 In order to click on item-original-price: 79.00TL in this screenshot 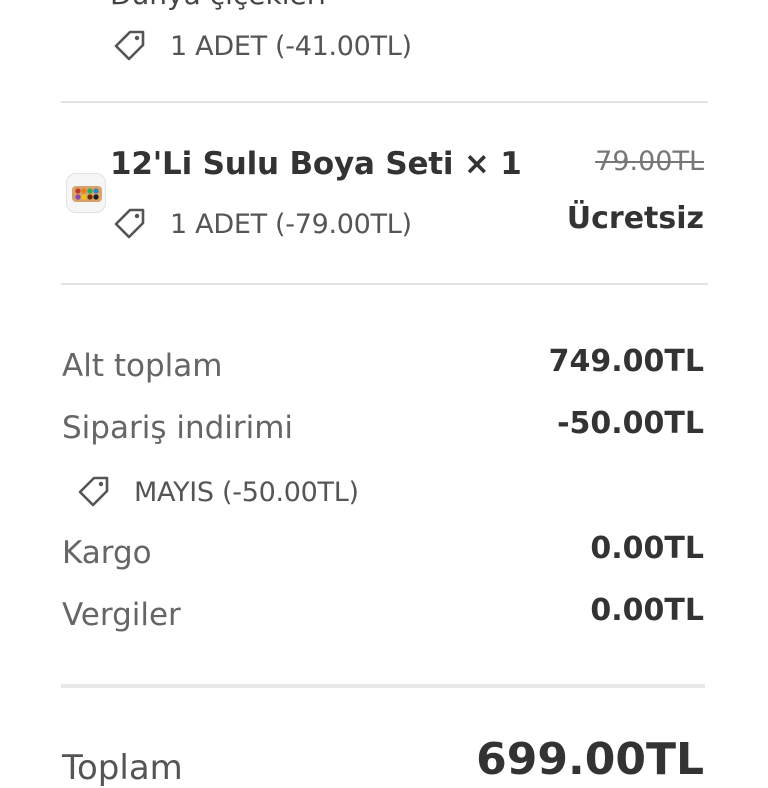, I will do `click(649, 161)`.